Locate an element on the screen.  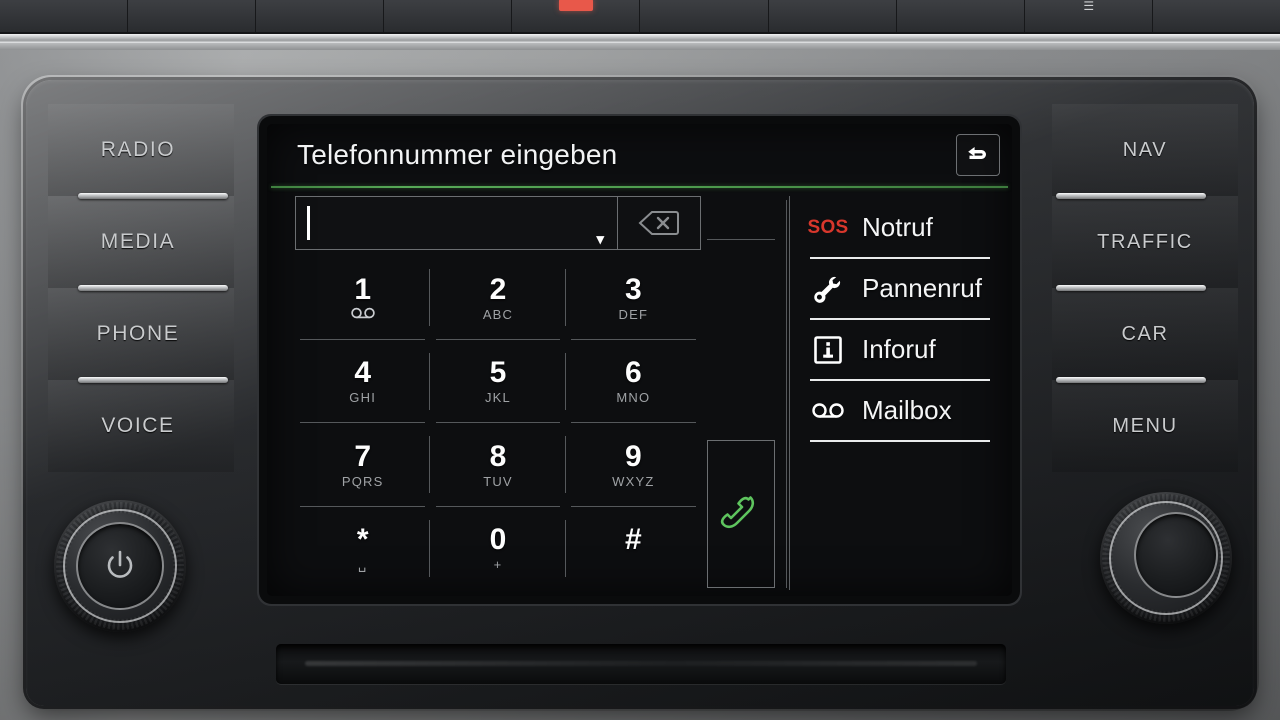
keypad-key-3: 3 DEF is located at coordinates (633, 298).